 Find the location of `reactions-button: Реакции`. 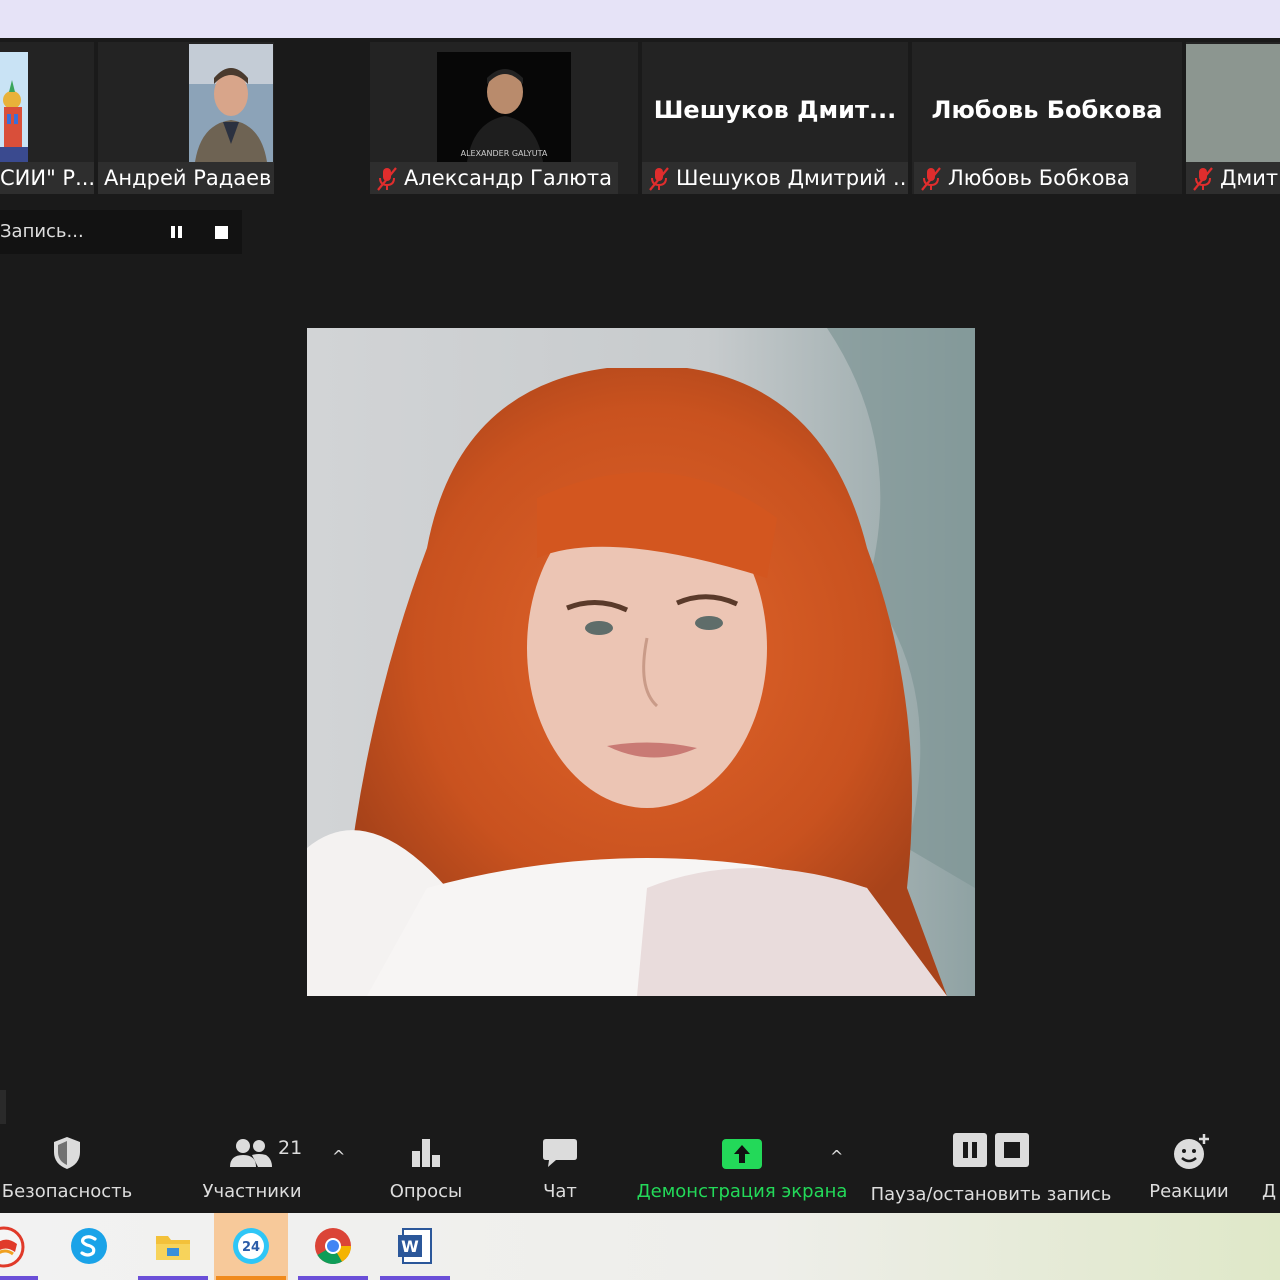

reactions-button: Реакции is located at coordinates (1189, 1169).